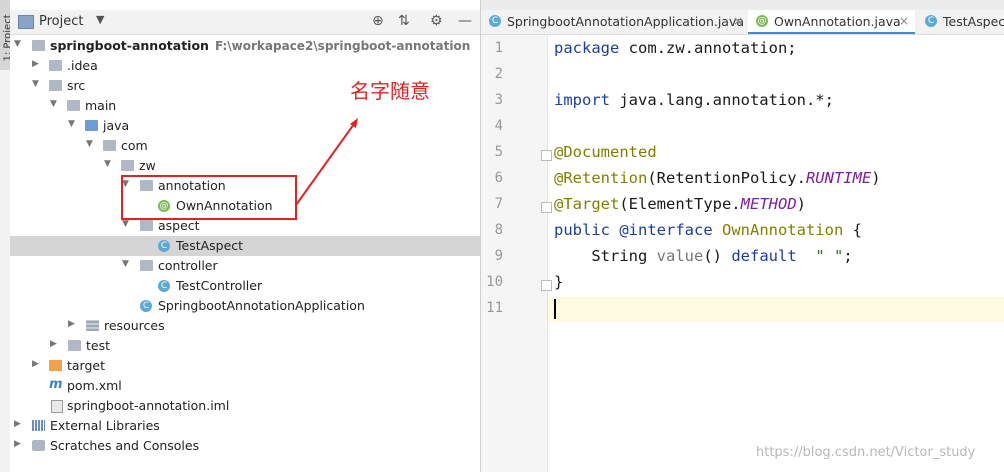 Image resolution: width=1004 pixels, height=472 pixels. I want to click on tree-label: main, so click(101, 105).